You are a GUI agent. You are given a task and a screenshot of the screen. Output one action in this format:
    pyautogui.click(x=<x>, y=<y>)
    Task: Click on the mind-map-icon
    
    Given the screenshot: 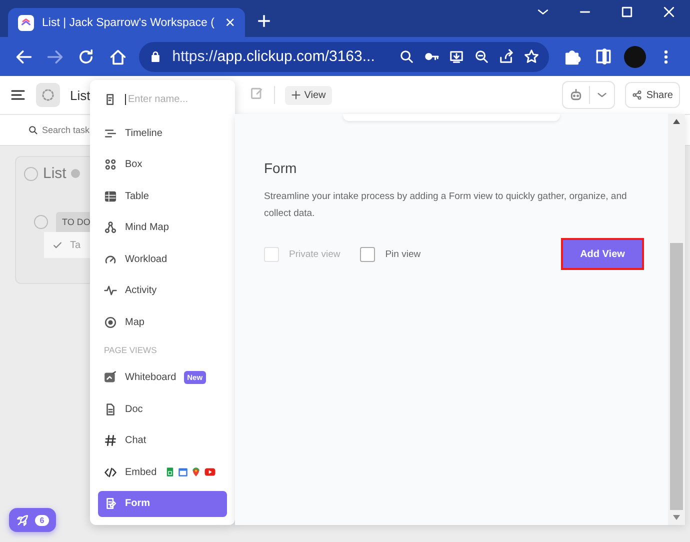 What is the action you would take?
    pyautogui.click(x=110, y=227)
    